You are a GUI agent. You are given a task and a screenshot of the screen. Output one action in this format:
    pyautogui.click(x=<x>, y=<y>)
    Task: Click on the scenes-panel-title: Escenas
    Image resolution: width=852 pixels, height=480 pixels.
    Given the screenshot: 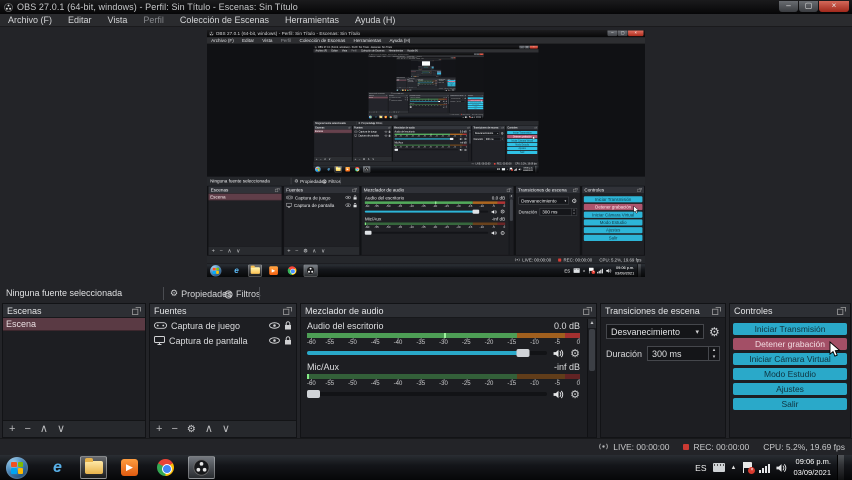 What is the action you would take?
    pyautogui.click(x=24, y=310)
    